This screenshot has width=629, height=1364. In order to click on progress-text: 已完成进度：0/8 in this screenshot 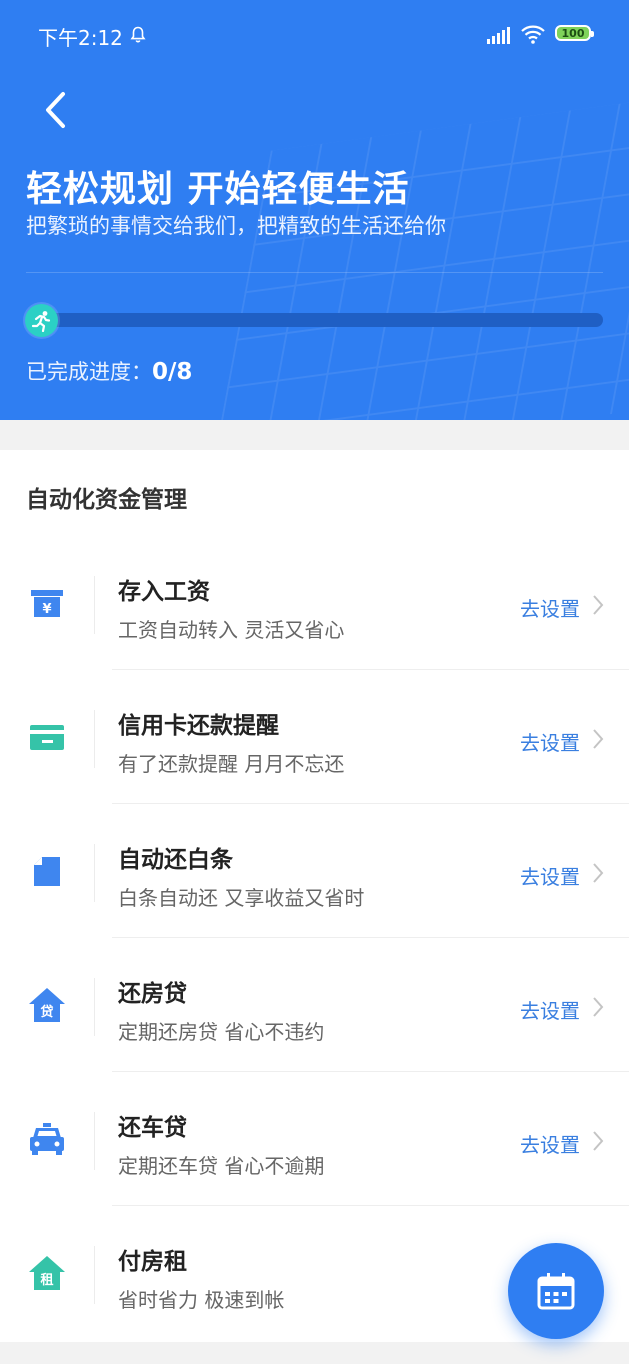, I will do `click(109, 371)`.